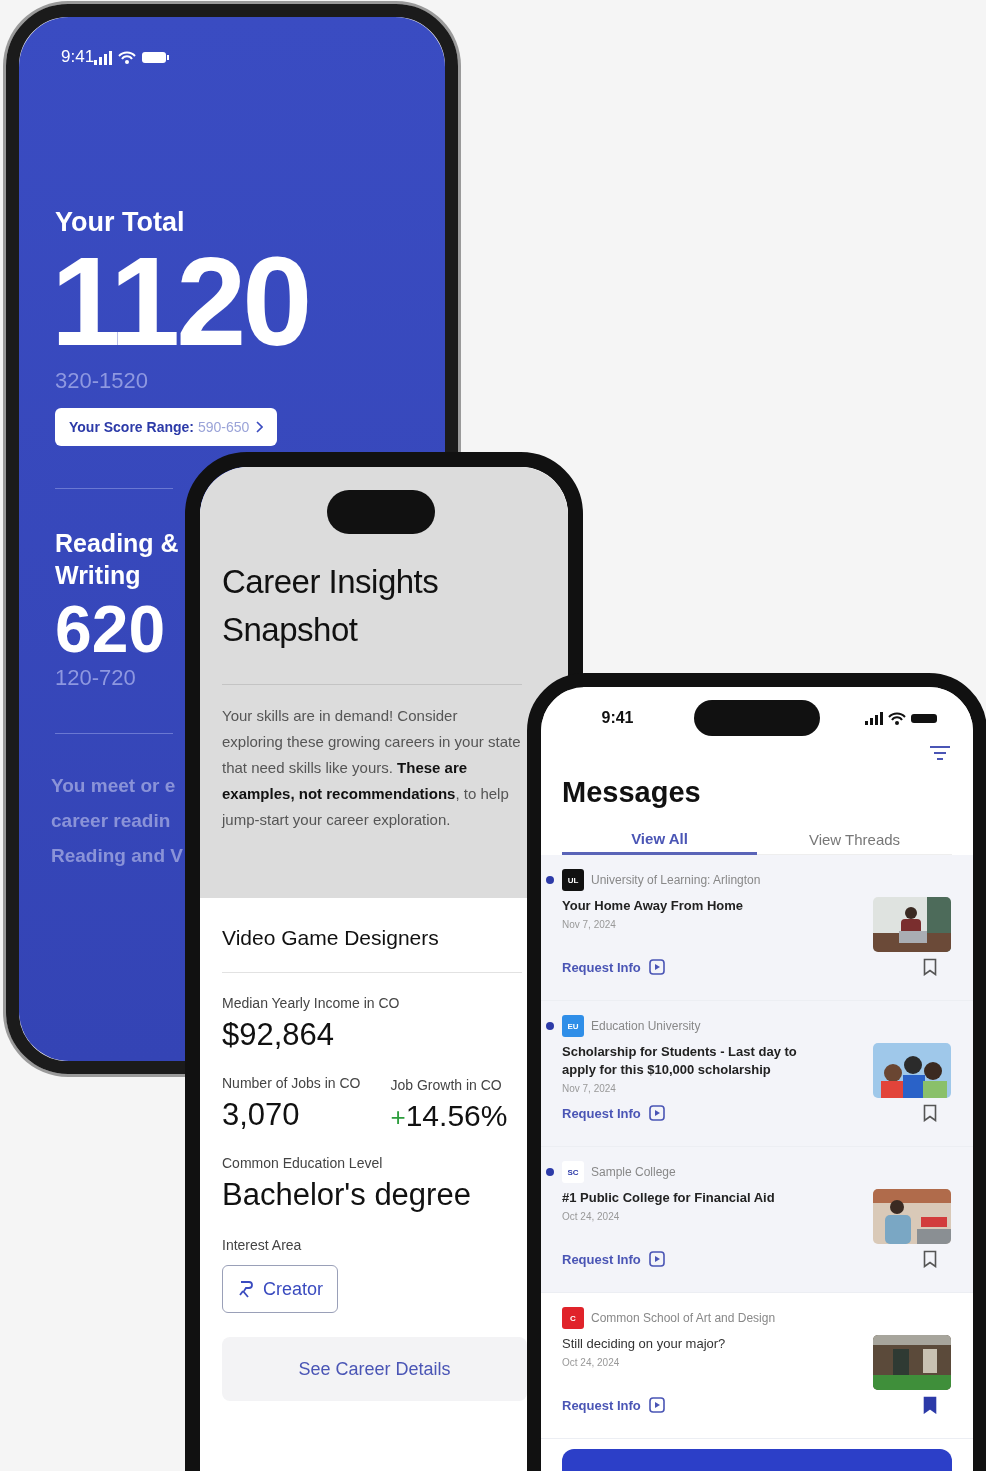 The height and width of the screenshot is (1471, 986). Describe the element at coordinates (631, 792) in the screenshot. I see `page-title: Messages` at that location.